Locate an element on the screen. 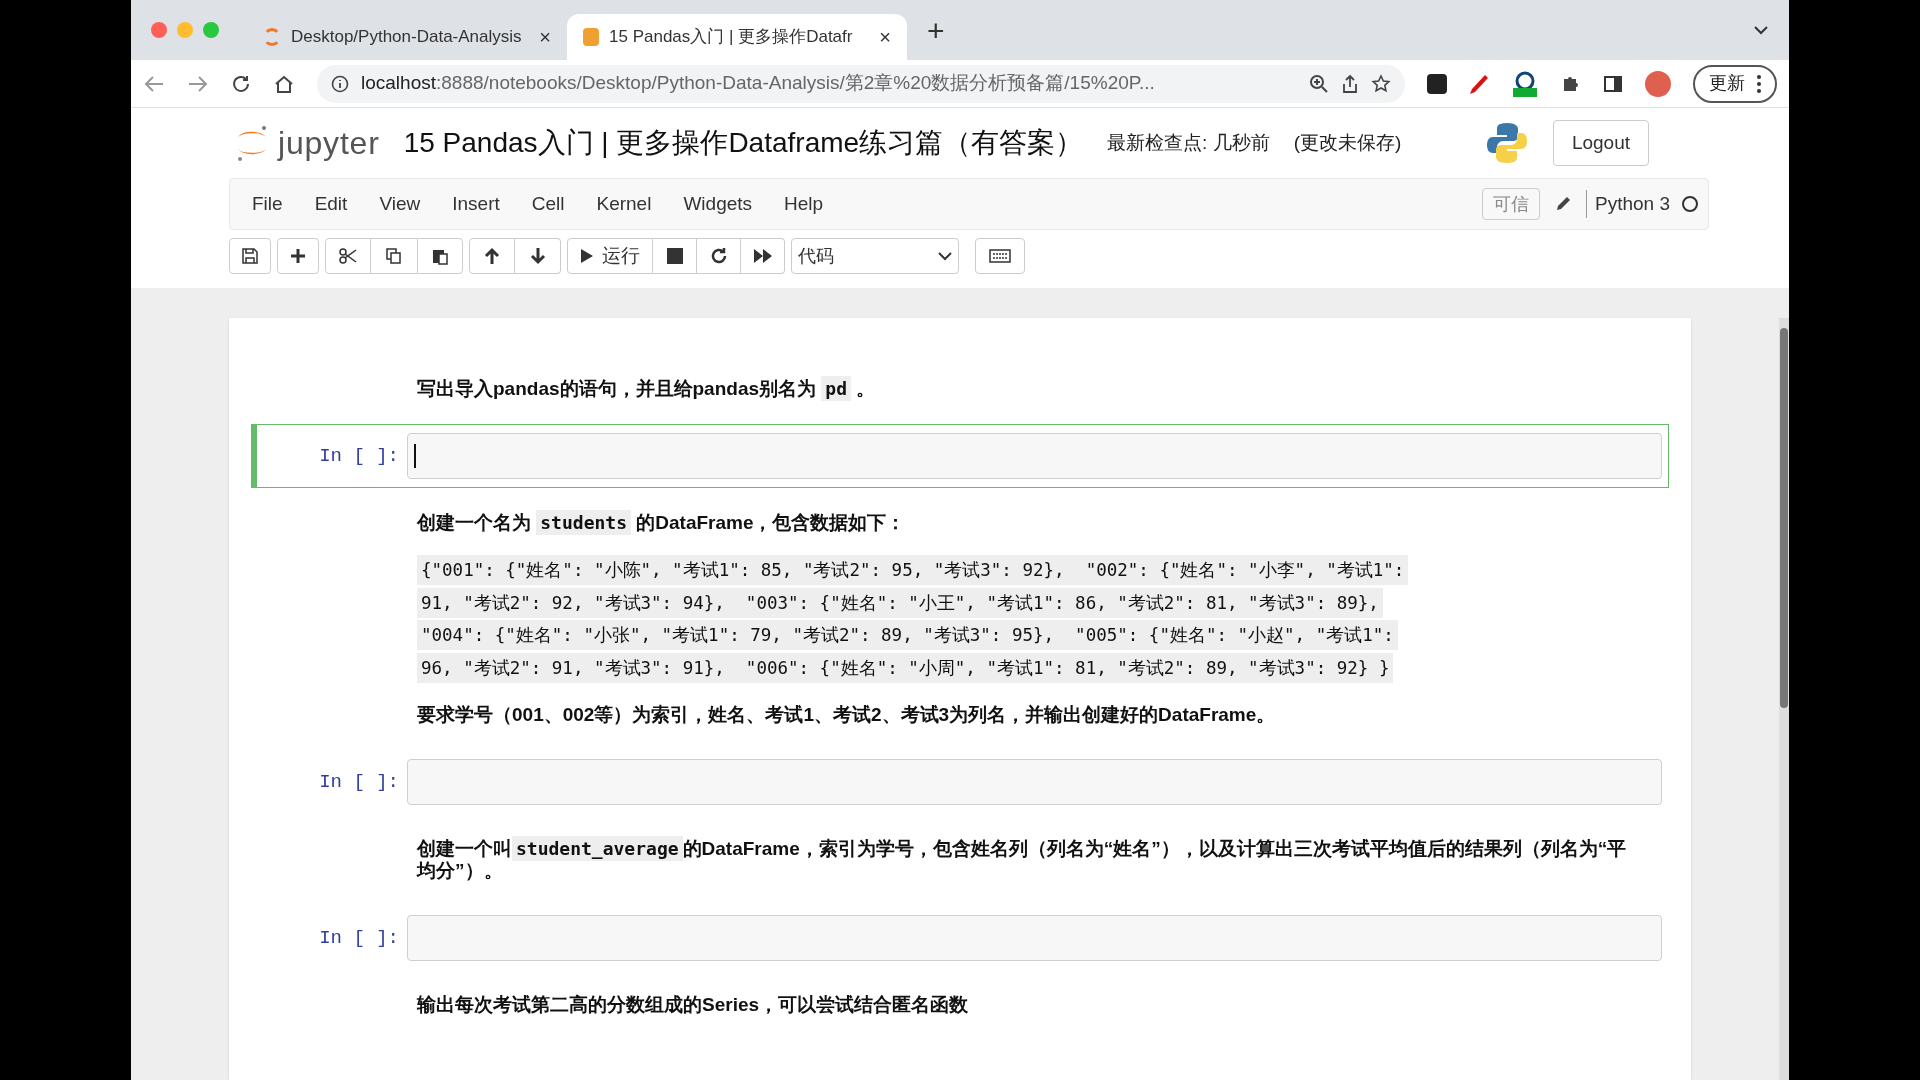 The image size is (1920, 1080). markdown-text: 输出每次考试第二高的分数组成的Series，可以尝试结合匿名函数 is located at coordinates (692, 1005).